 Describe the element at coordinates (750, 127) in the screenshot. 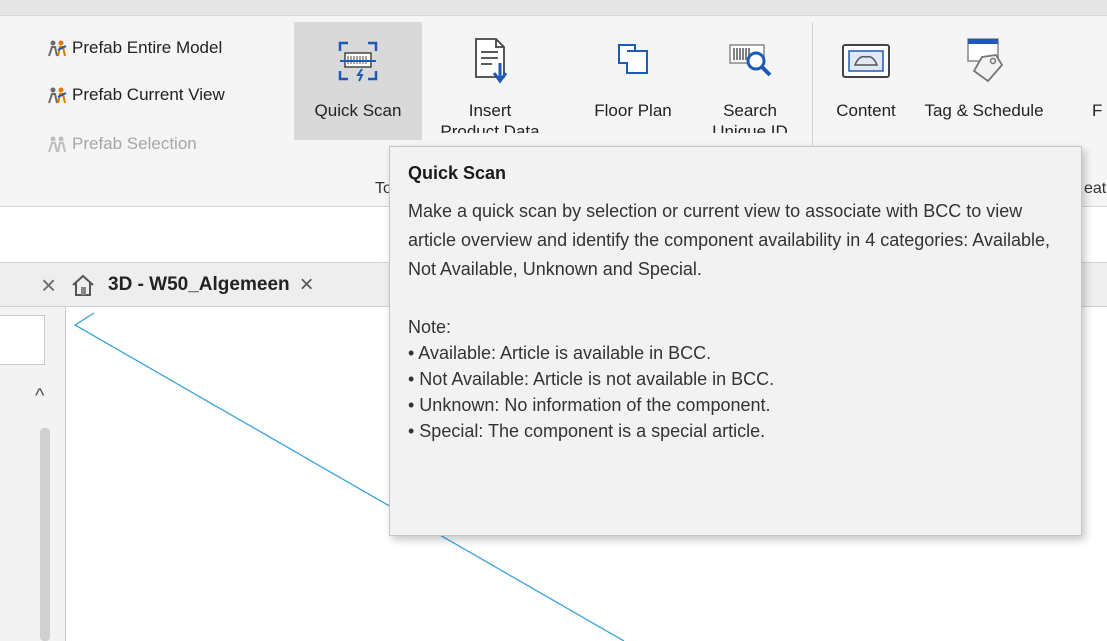

I see `unique-id-label: Unique ID` at that location.